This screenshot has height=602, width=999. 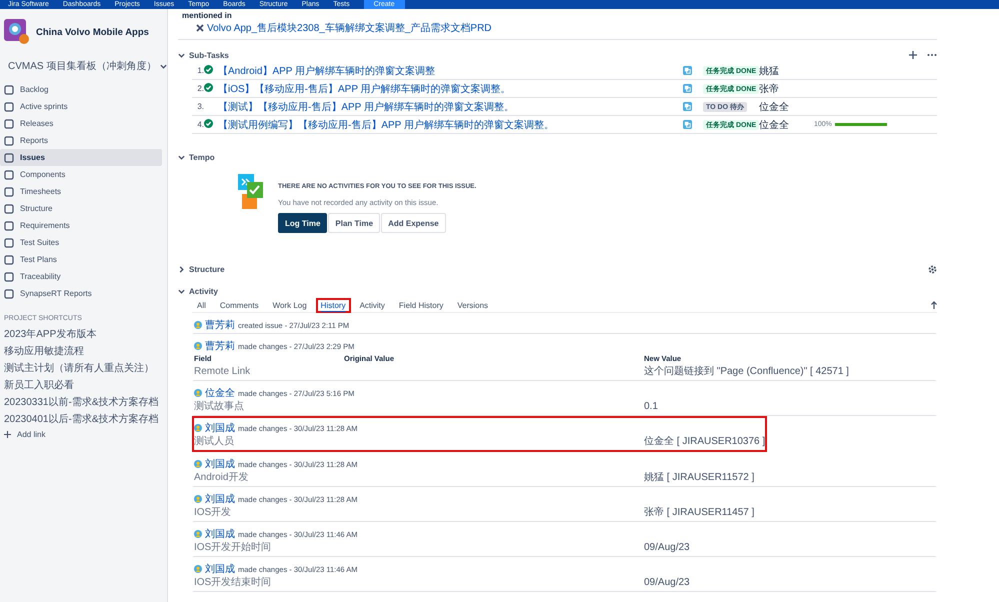 What do you see at coordinates (333, 305) in the screenshot?
I see `activity-tab: History` at bounding box center [333, 305].